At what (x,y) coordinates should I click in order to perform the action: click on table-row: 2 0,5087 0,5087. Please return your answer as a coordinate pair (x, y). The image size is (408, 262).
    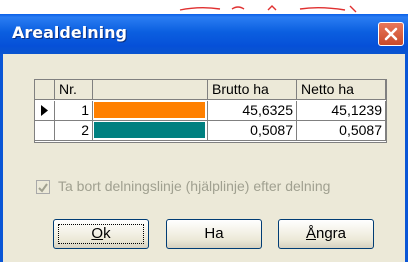
    Looking at the image, I should click on (210, 131).